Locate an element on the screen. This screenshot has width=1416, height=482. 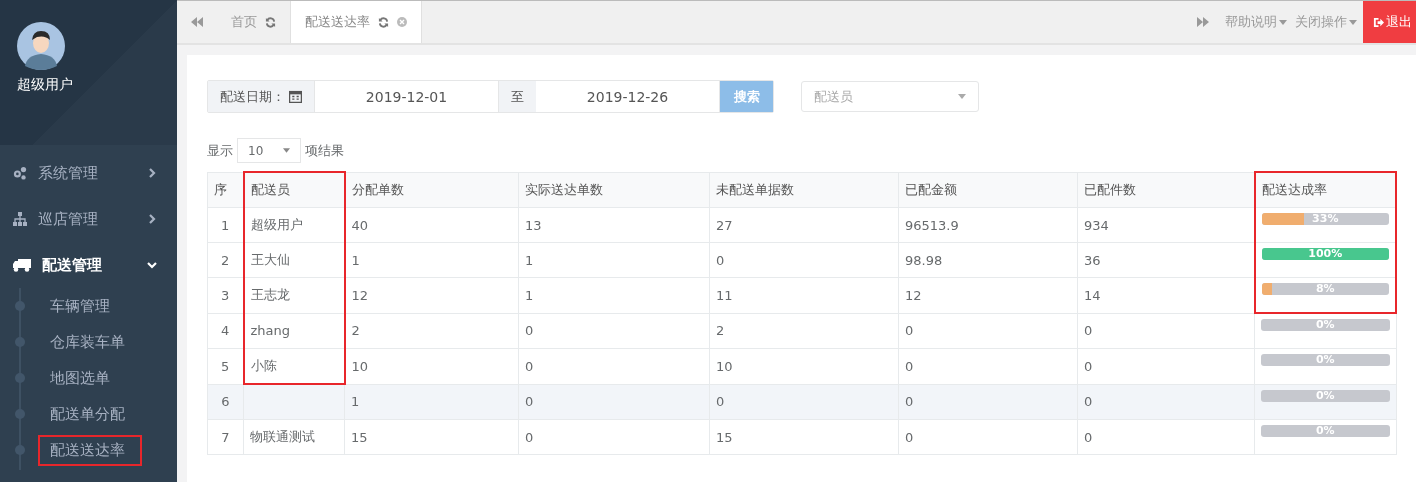
gears-icon is located at coordinates (20, 173).